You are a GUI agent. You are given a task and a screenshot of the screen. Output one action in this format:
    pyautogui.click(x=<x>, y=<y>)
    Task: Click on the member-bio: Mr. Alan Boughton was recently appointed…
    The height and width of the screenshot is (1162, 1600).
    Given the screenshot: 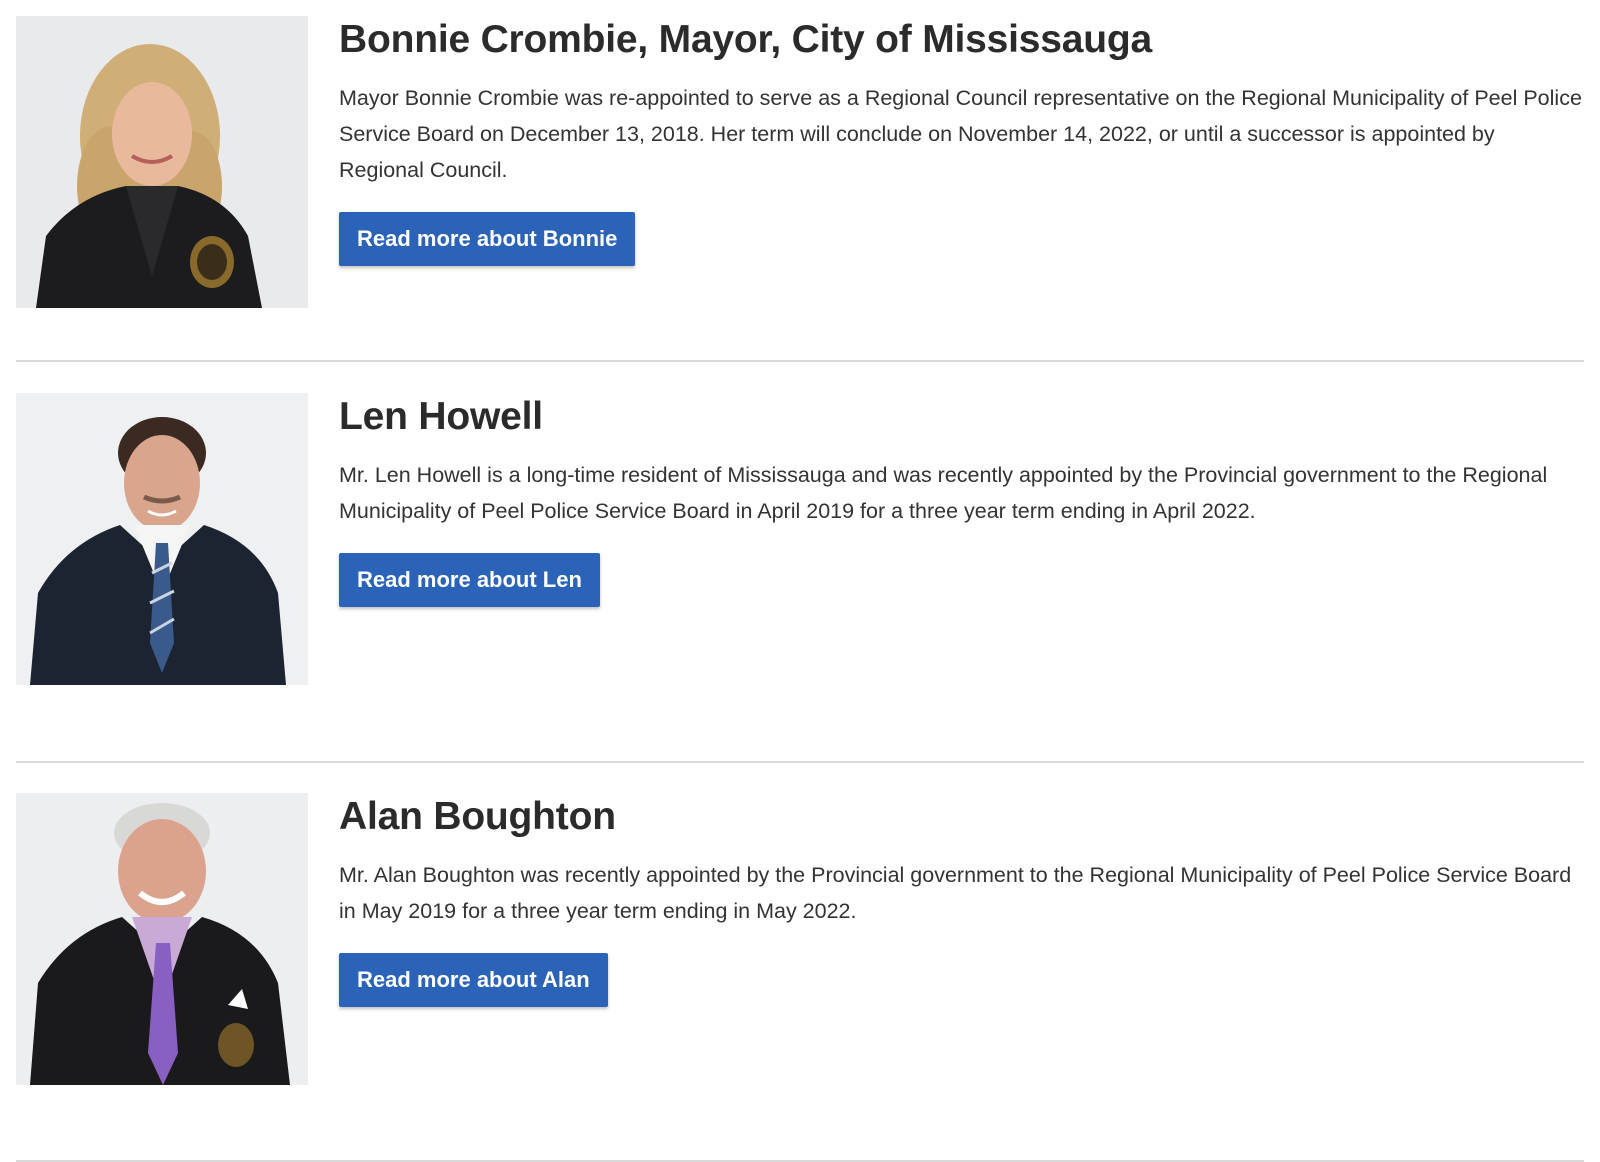 What is the action you would take?
    pyautogui.click(x=955, y=893)
    